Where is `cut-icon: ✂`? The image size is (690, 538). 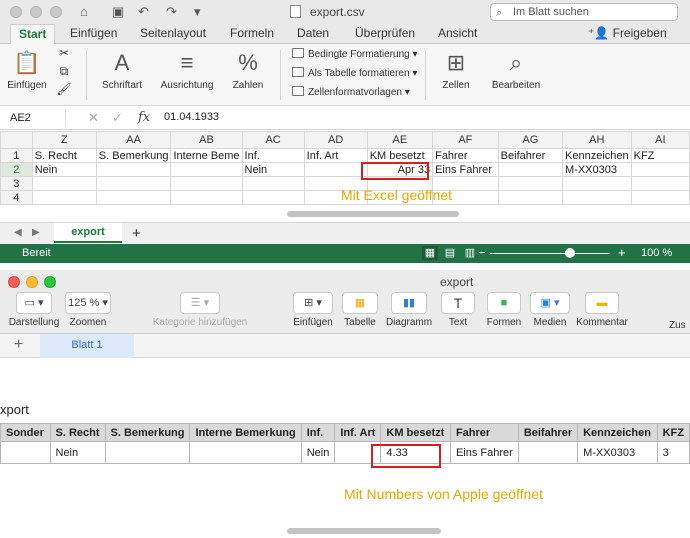
cut-icon: ✂ is located at coordinates (64, 53).